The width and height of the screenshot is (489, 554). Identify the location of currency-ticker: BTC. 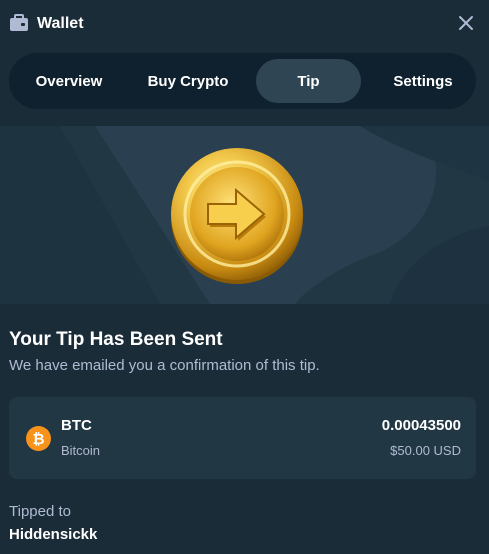
(76, 425).